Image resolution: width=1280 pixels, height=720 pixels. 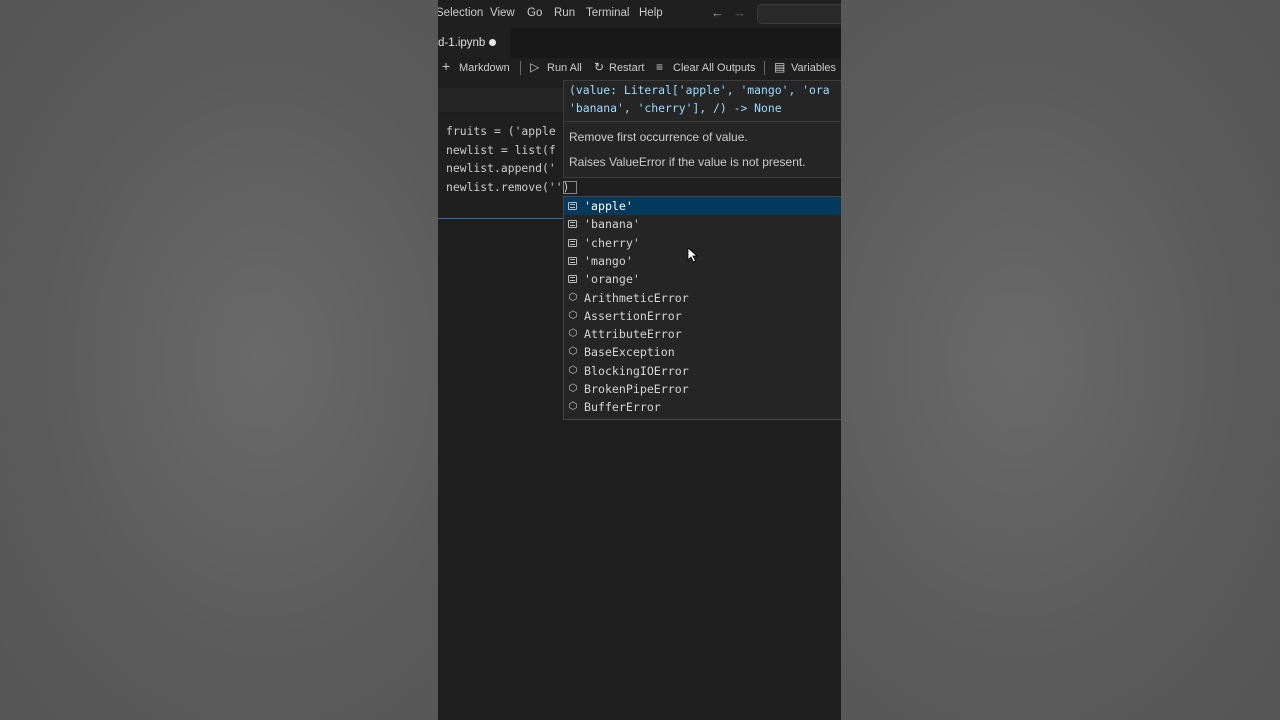 What do you see at coordinates (659, 67) in the screenshot?
I see `clear-outputs-icon: ≡` at bounding box center [659, 67].